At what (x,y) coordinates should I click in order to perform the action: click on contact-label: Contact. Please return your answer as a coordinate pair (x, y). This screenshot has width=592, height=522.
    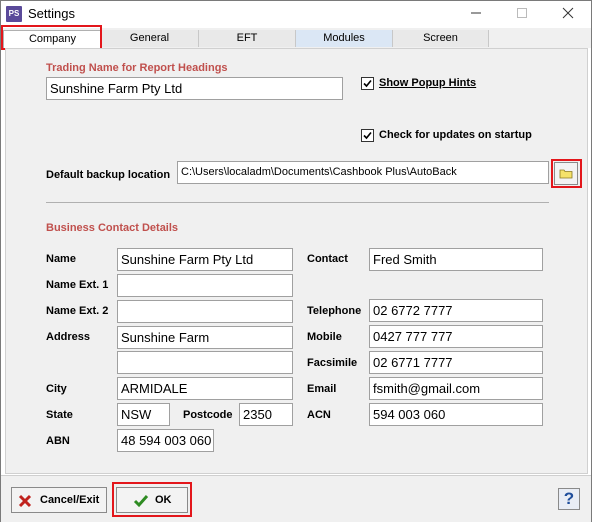
    Looking at the image, I should click on (327, 259).